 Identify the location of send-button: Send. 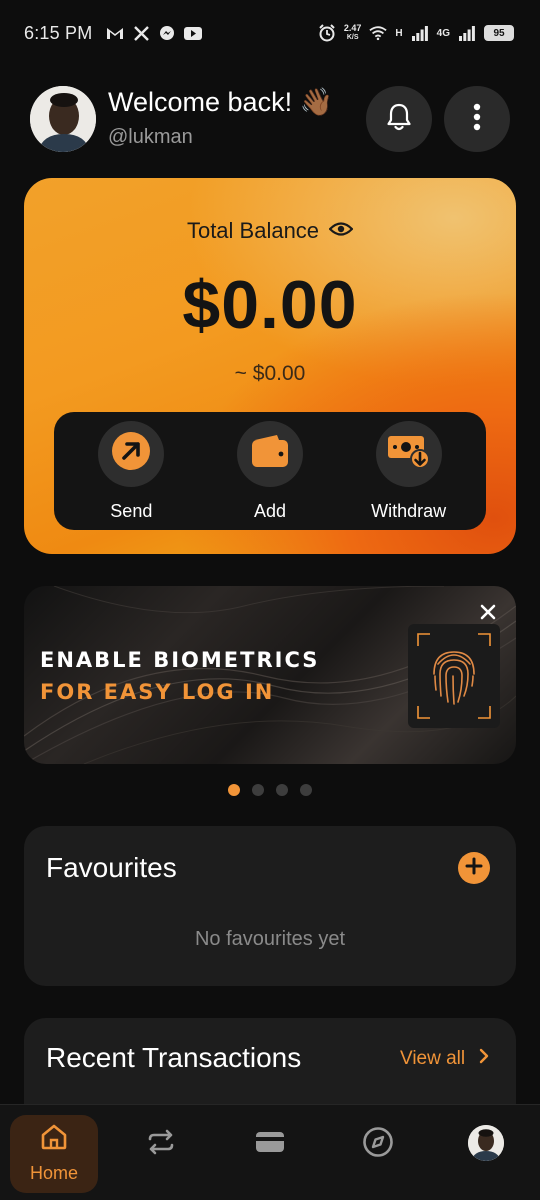
(131, 471).